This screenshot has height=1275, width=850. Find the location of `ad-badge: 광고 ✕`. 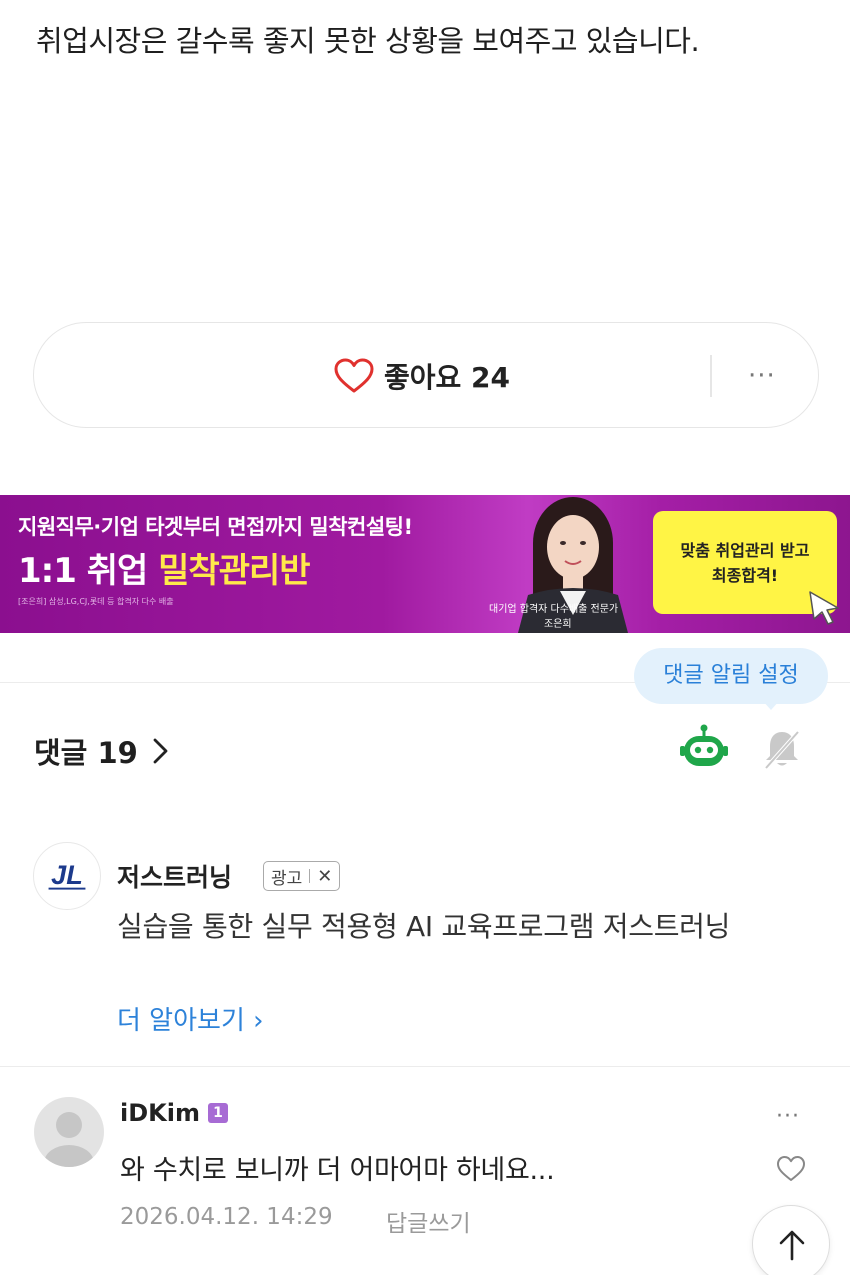

ad-badge: 광고 ✕ is located at coordinates (302, 876).